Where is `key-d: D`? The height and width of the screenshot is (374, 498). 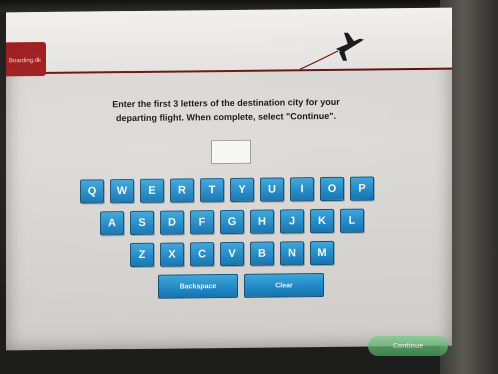
key-d: D is located at coordinates (172, 222).